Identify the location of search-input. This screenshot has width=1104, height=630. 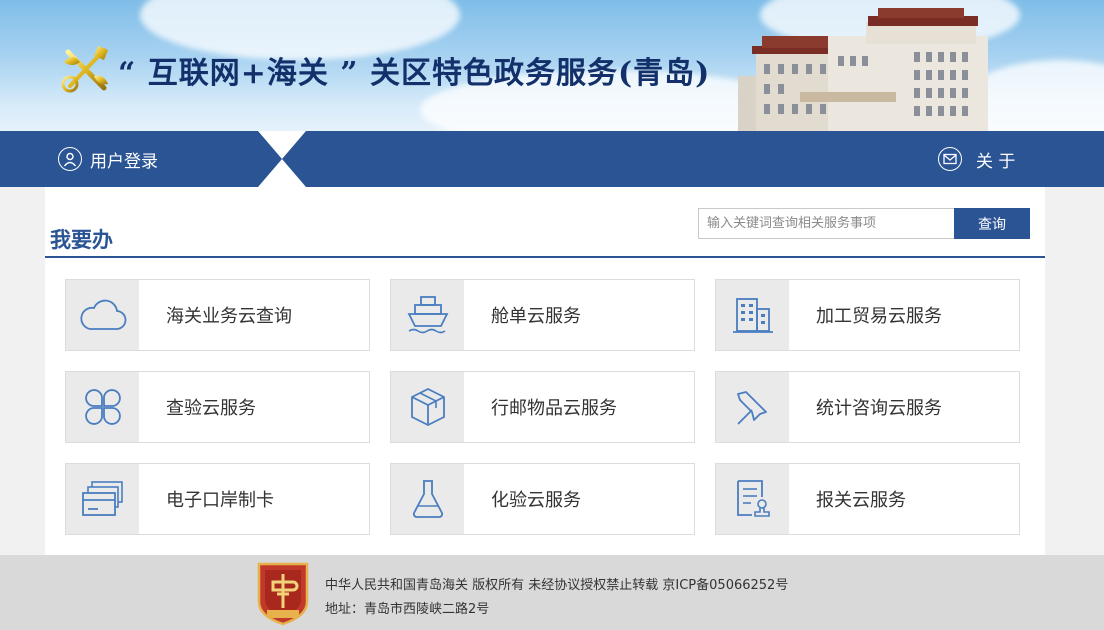
(826, 223).